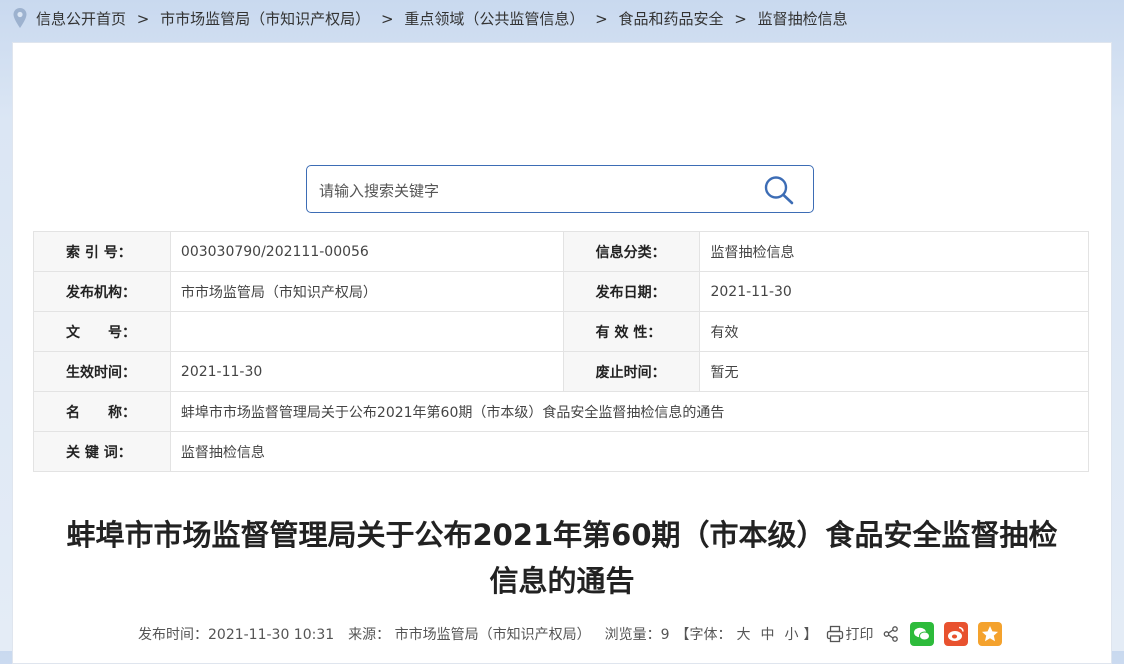 The width and height of the screenshot is (1124, 664). I want to click on table-row: 文 号： 有 效 性： 有效, so click(561, 331).